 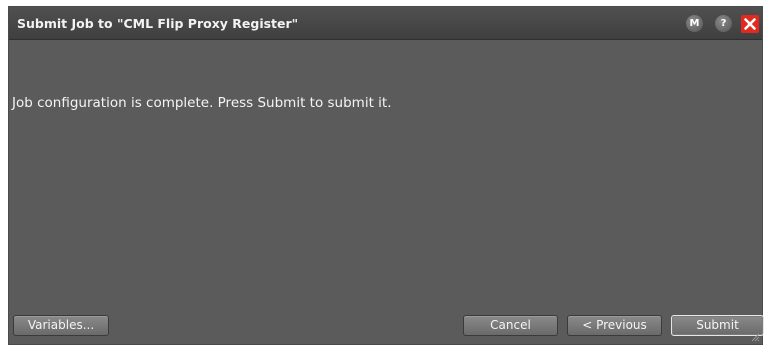 I want to click on help-button: ?, so click(x=723, y=23).